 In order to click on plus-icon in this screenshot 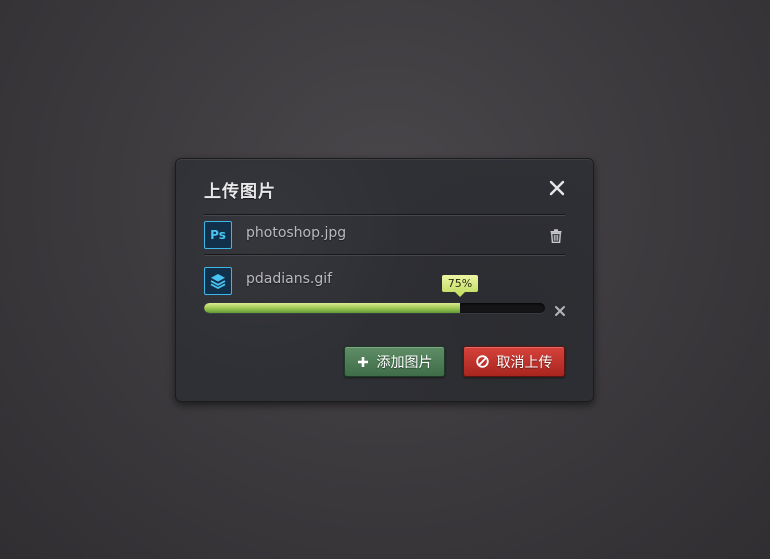, I will do `click(363, 362)`.